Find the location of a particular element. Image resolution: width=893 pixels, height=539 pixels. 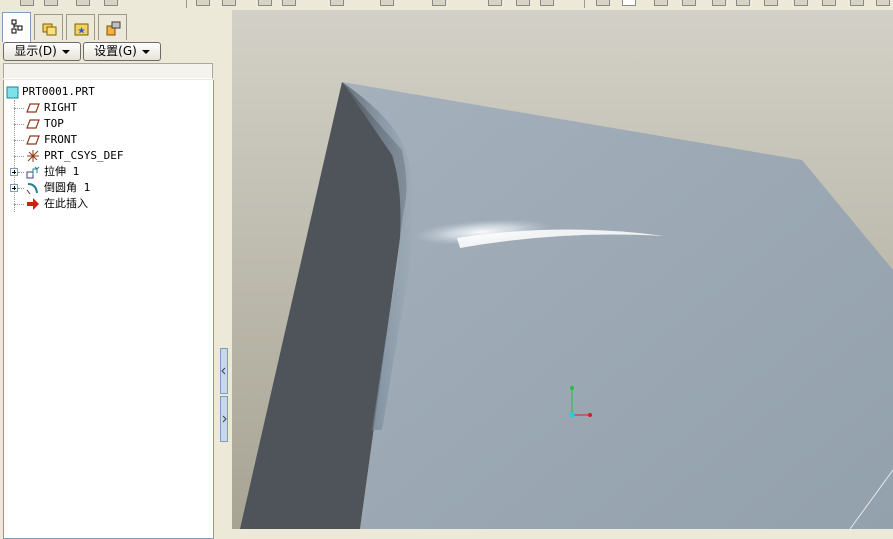

repaint-icon is located at coordinates (495, 3).